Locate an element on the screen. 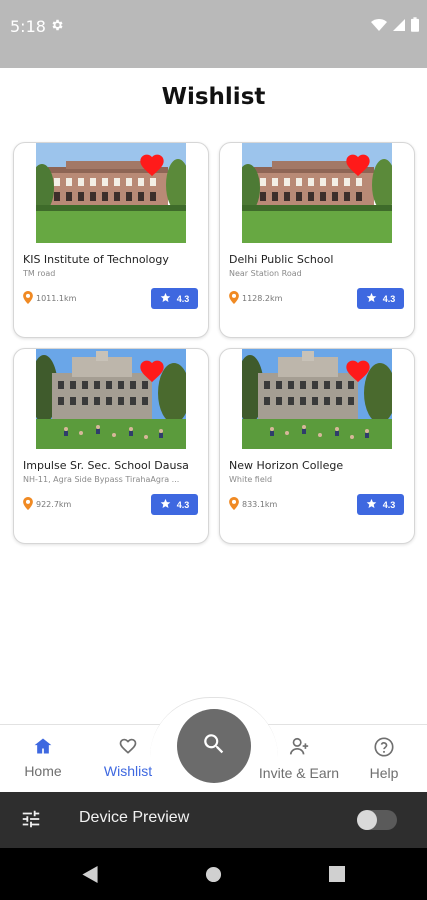 The image size is (427, 900). distance: 1011.1km is located at coordinates (49, 298).